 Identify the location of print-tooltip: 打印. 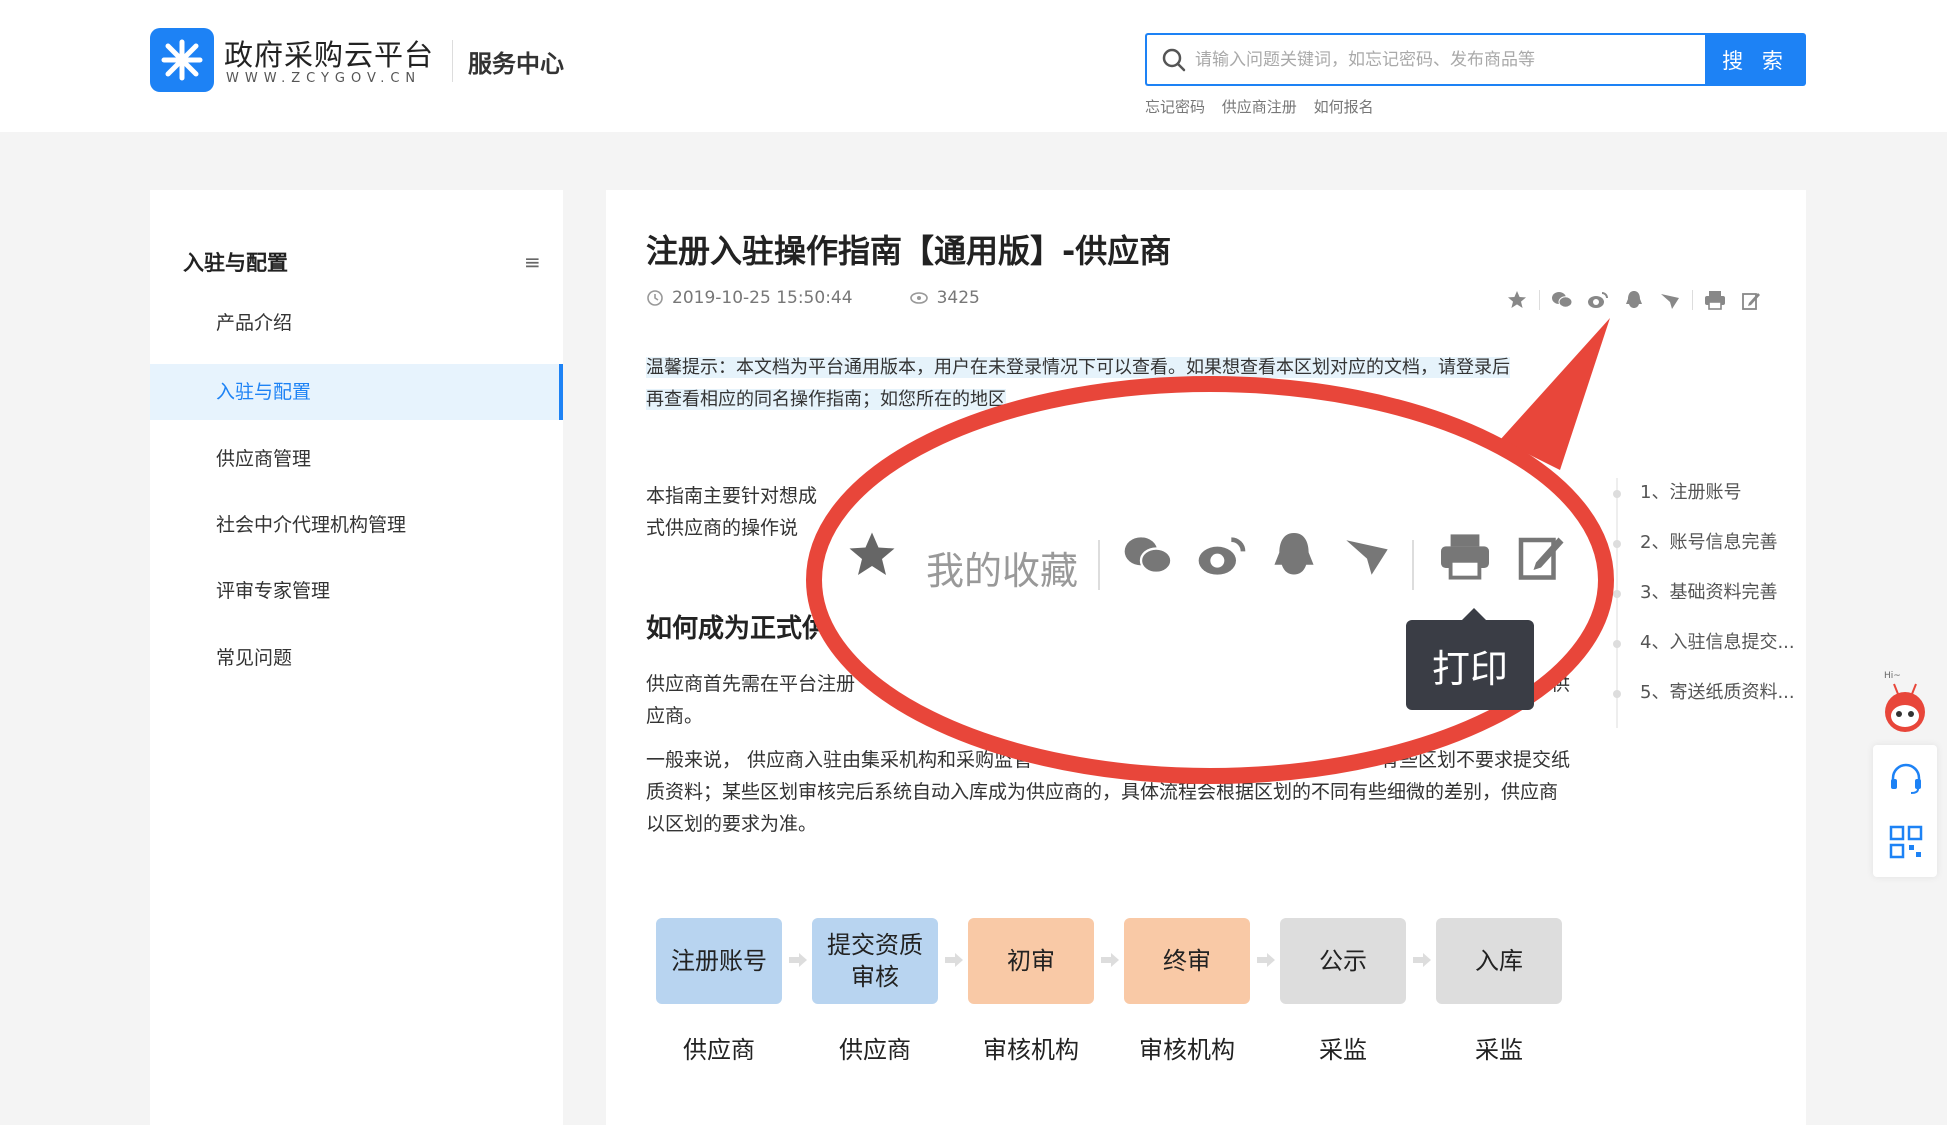
(1470, 659).